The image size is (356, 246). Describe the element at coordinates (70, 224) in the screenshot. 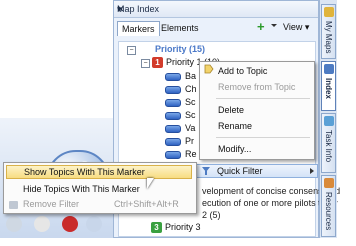

I see `stop-icon` at that location.